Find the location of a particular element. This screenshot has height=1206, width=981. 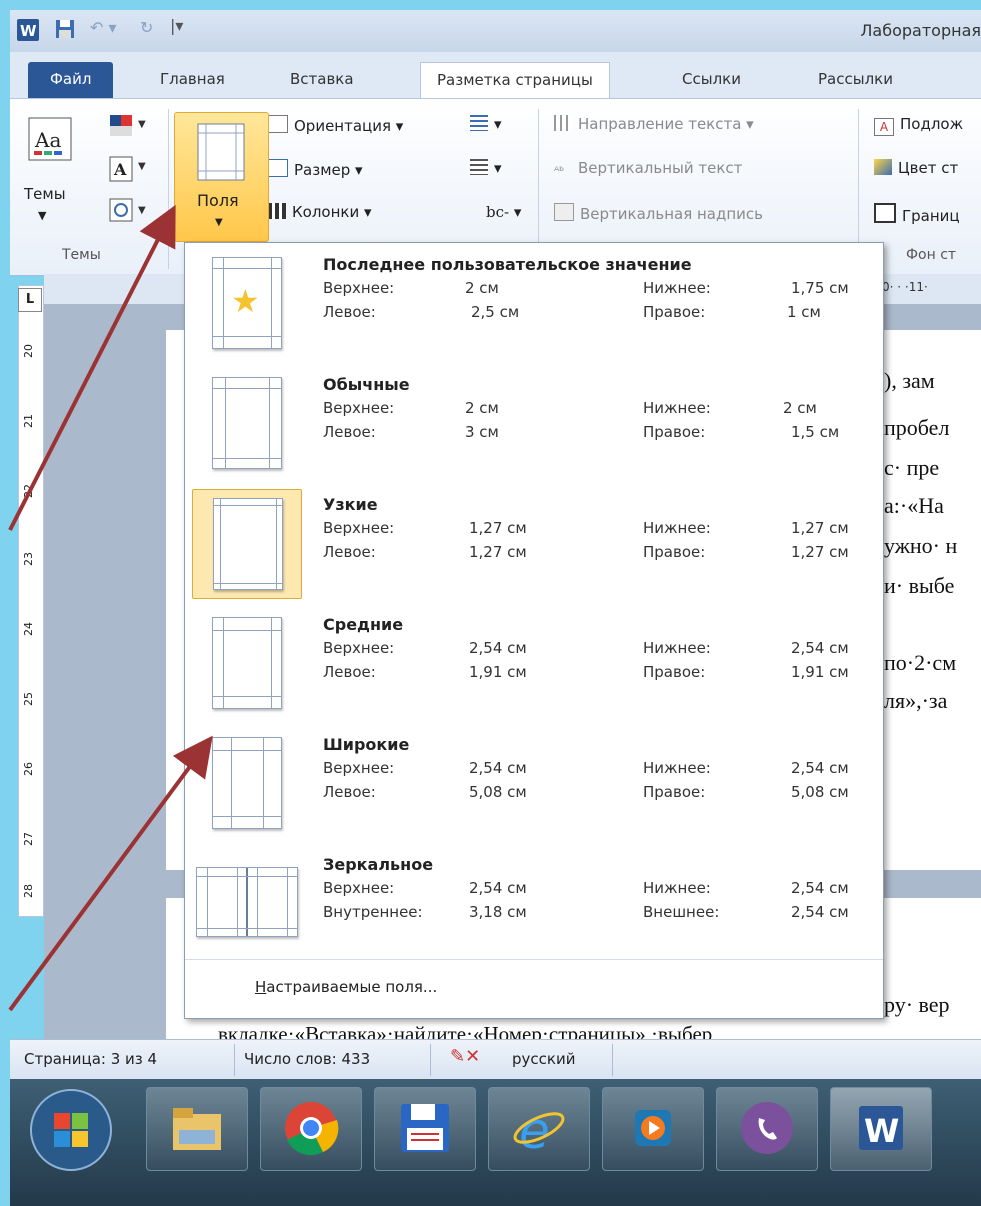

annotation-arrows is located at coordinates (110, 608).